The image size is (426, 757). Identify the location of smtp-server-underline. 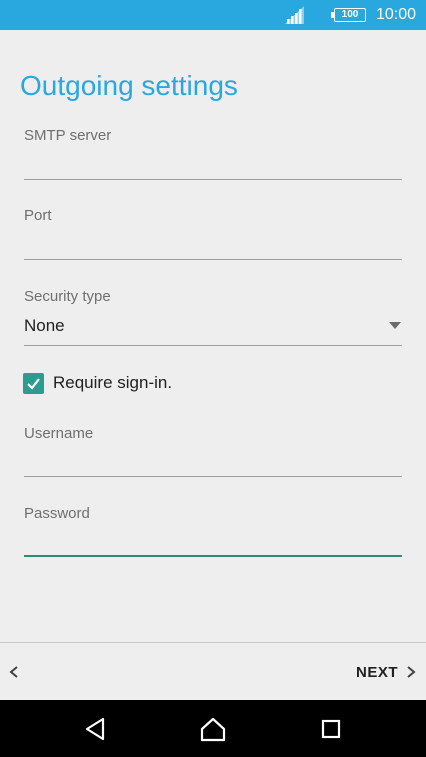
(213, 179).